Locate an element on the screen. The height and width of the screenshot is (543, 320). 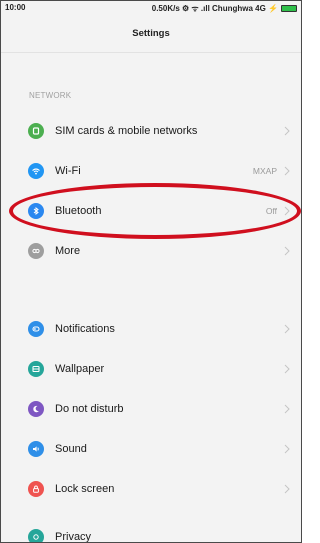
row-more: More is located at coordinates (151, 251).